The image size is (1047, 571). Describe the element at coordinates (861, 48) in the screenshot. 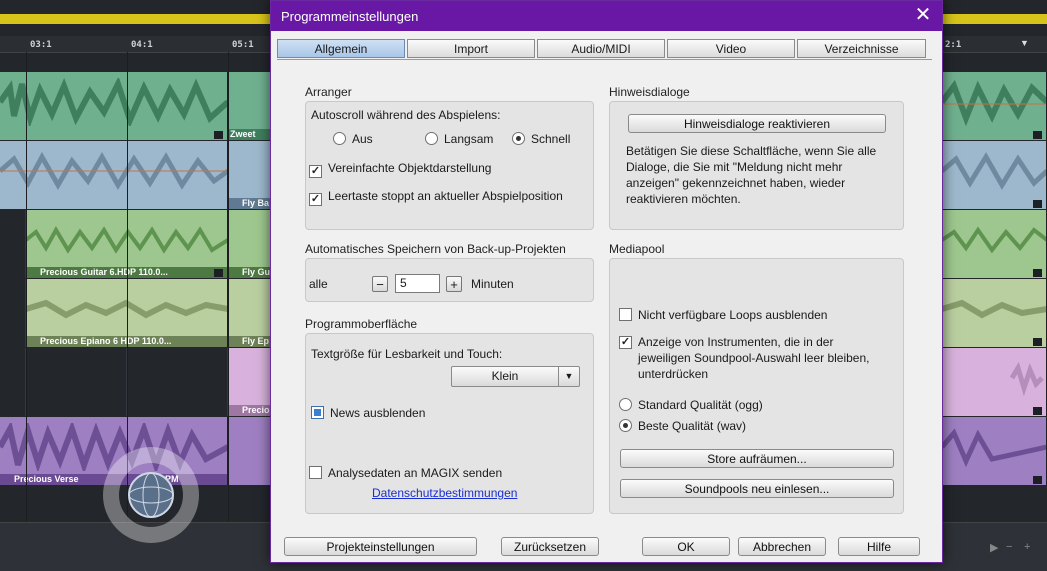

I see `tab-verzeichnisse: Verzeichnisse` at that location.